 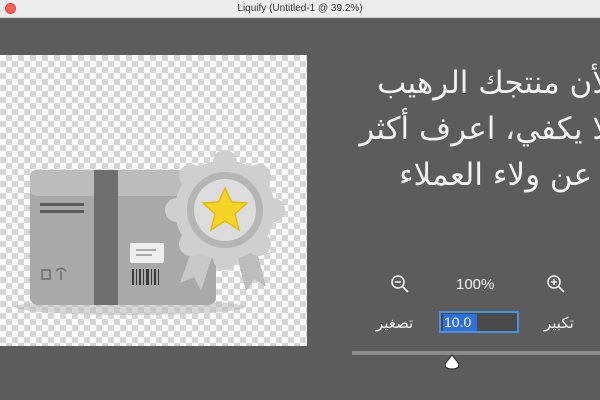 What do you see at coordinates (225, 210) in the screenshot?
I see `award-rosette` at bounding box center [225, 210].